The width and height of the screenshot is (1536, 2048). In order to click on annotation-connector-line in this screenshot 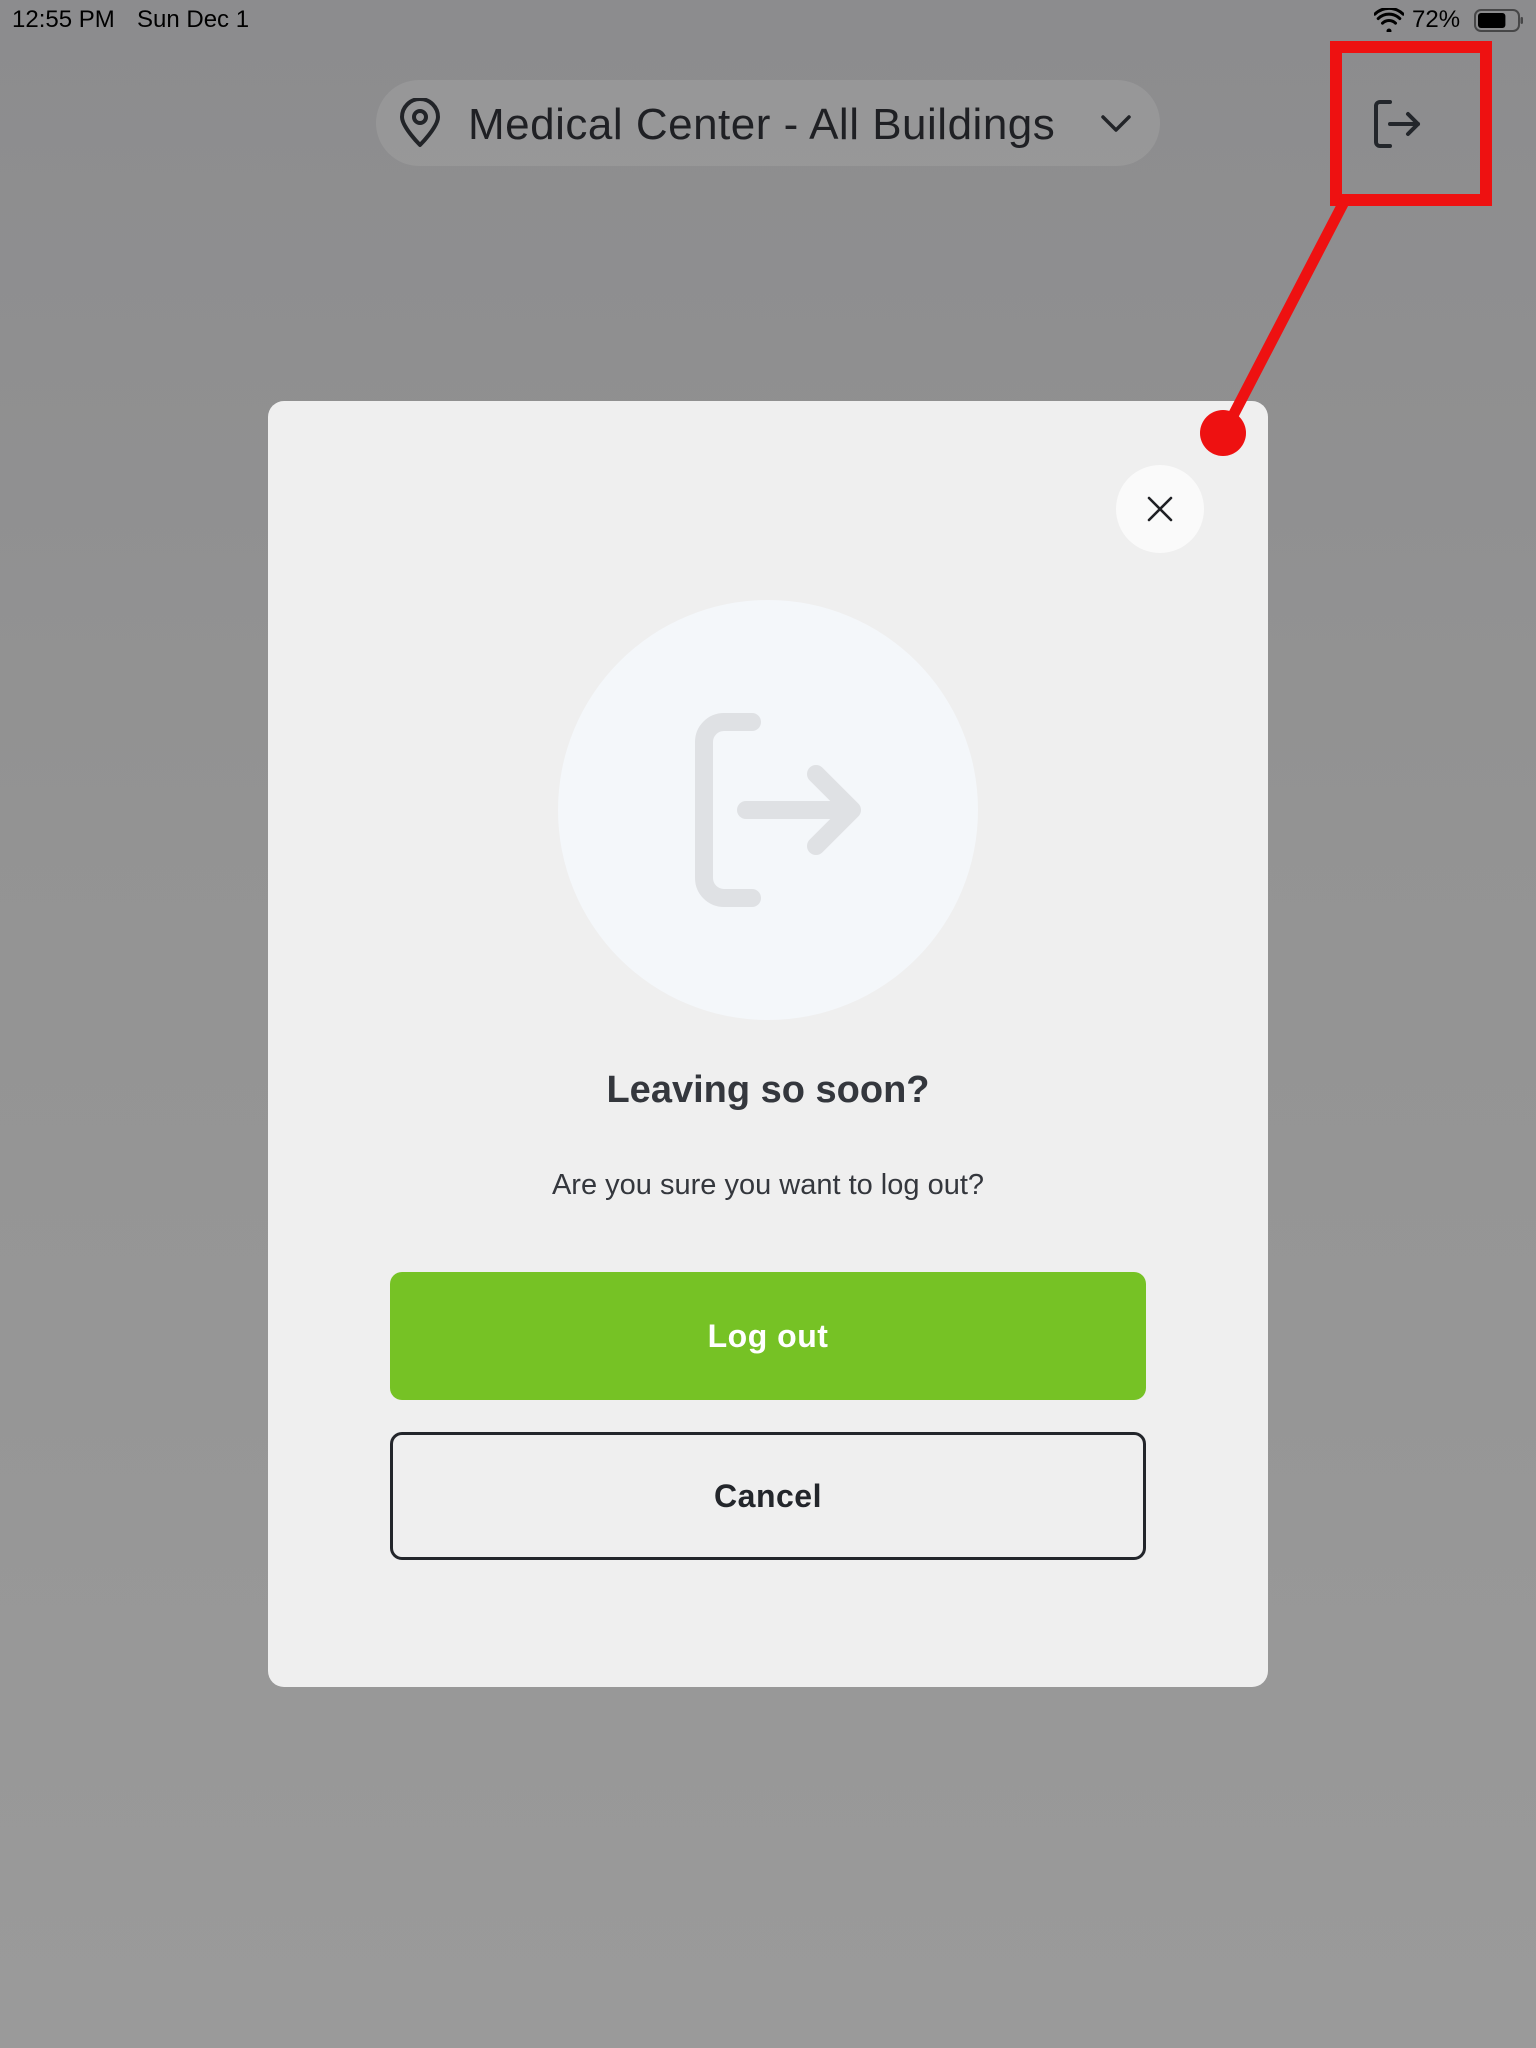, I will do `click(1284, 316)`.